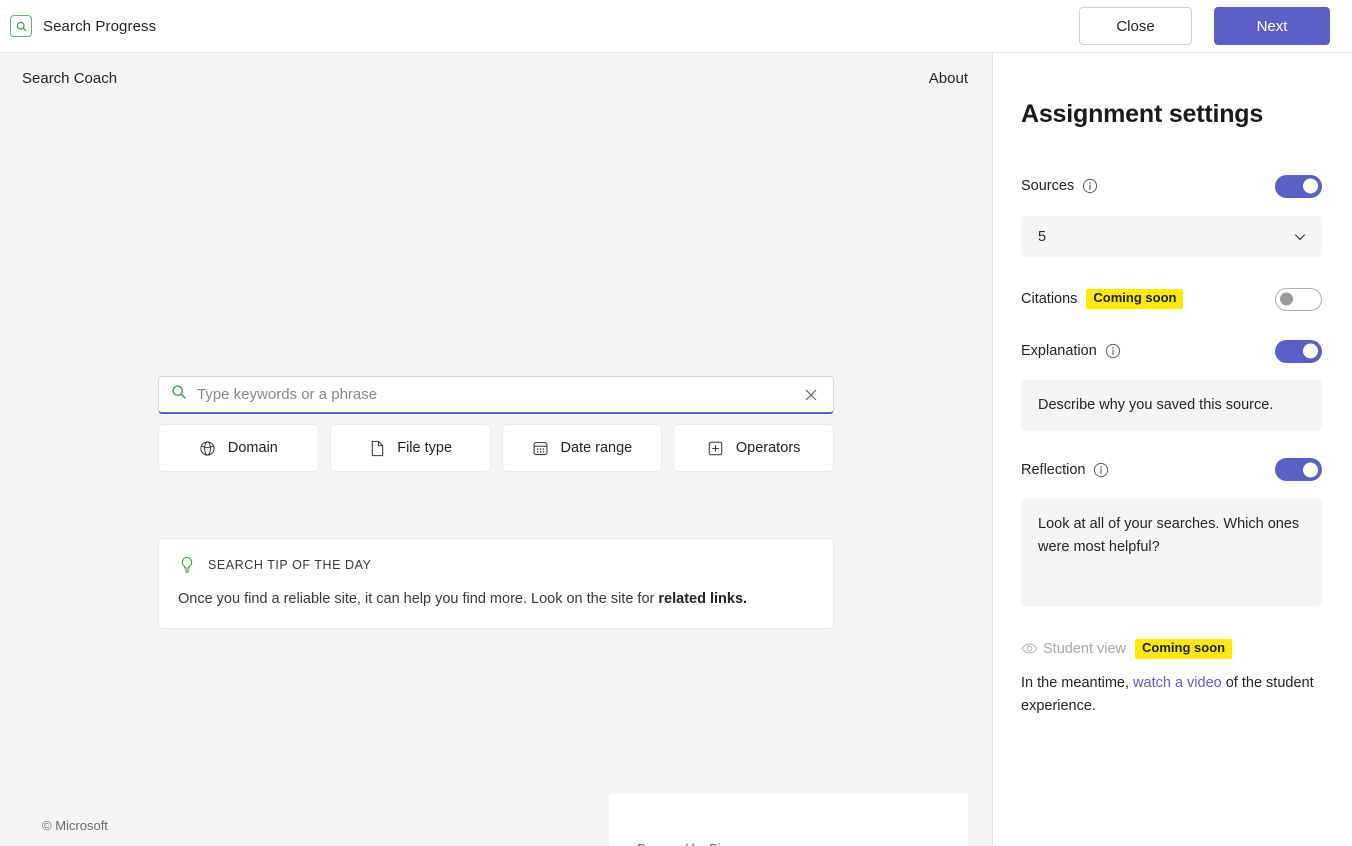  What do you see at coordinates (1298, 470) in the screenshot?
I see `reflection-toggle` at bounding box center [1298, 470].